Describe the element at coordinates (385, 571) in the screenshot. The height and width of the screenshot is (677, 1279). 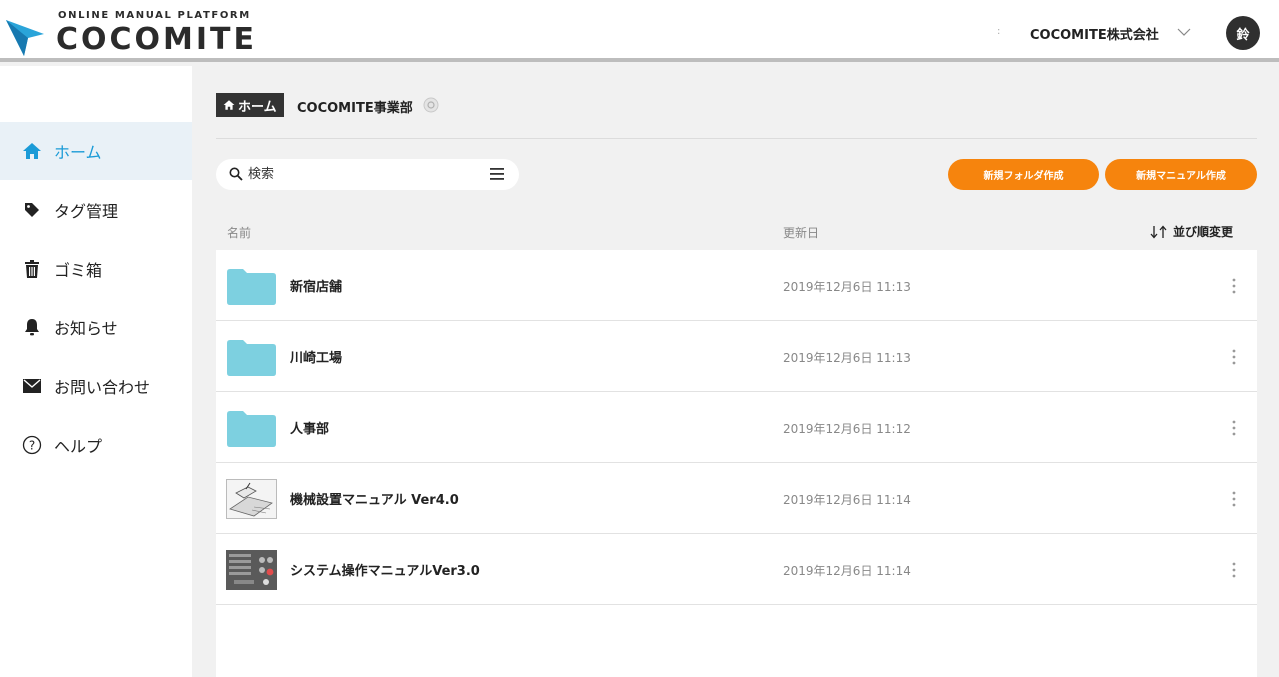
I see `item-name: システム操作マニュアルVer3.0` at that location.